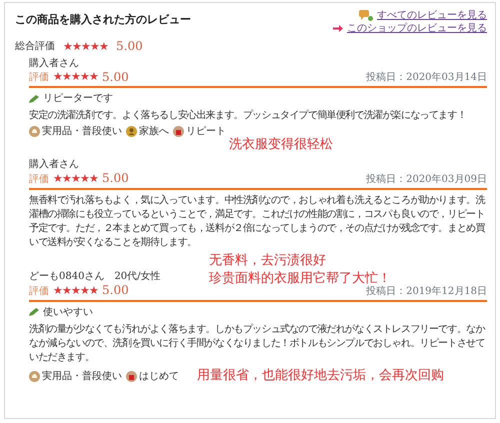 Image resolution: width=500 pixels, height=423 pixels. What do you see at coordinates (257, 222) in the screenshot?
I see `review-text: 無香料で汚れ落ちもよく，気に入っています。中性洗剤なので，おしゃれ着も洗えるところが助かります。洗濯槽の掃除にも役立っているということで，満足です。これだけの性能の割に，コスパも良いので，リピート予定です。ただ，２本まとめて買っても，送料が２倍になってしまうので，その点だけが残念です。まとめ買いで送料が安くなることを期待します。` at bounding box center [257, 222].